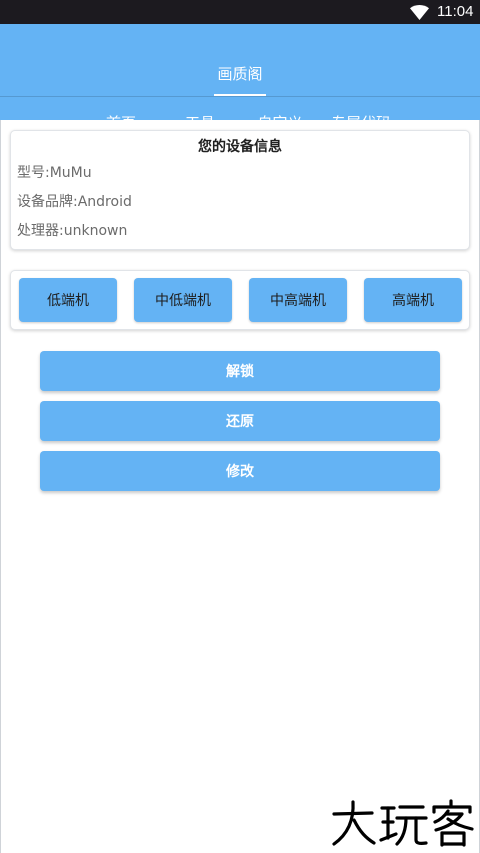  Describe the element at coordinates (72, 231) in the screenshot. I see `processor-info: 处理器:unknown` at that location.